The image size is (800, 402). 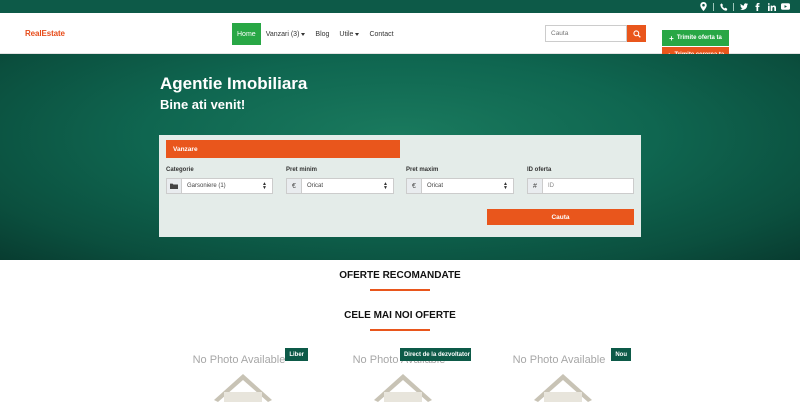 I want to click on pret-minim-select: Oricat ▲ ▼, so click(x=348, y=186).